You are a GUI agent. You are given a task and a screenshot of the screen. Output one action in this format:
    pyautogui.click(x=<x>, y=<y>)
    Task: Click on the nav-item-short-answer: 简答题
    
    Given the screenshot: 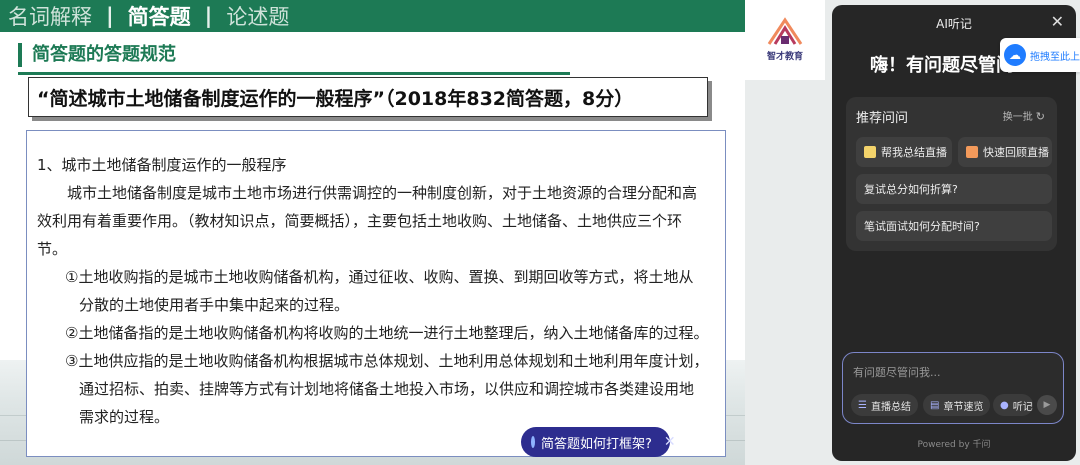 What is the action you would take?
    pyautogui.click(x=159, y=17)
    